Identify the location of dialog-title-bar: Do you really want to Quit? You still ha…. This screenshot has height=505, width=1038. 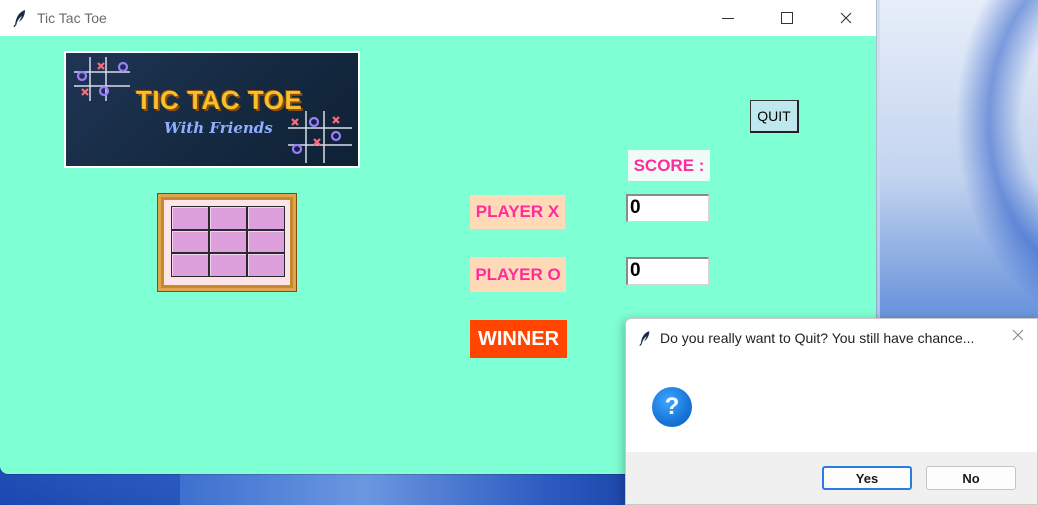
(831, 338).